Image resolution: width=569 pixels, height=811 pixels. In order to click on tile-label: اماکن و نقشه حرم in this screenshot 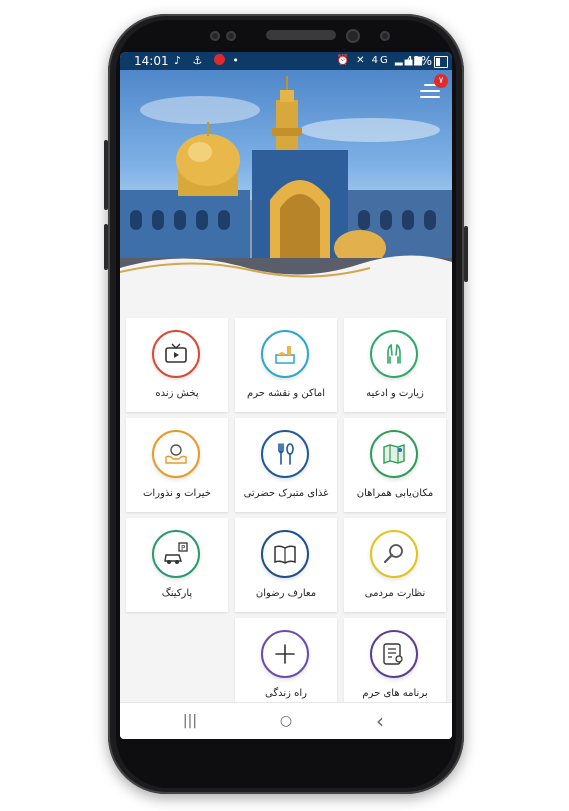, I will do `click(286, 393)`.